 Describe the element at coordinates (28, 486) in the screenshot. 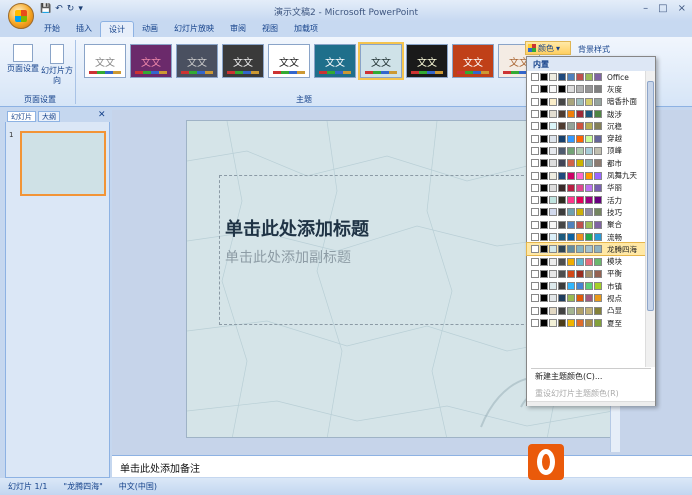

I see `status-slide-count: 幻灯片 1/1` at that location.